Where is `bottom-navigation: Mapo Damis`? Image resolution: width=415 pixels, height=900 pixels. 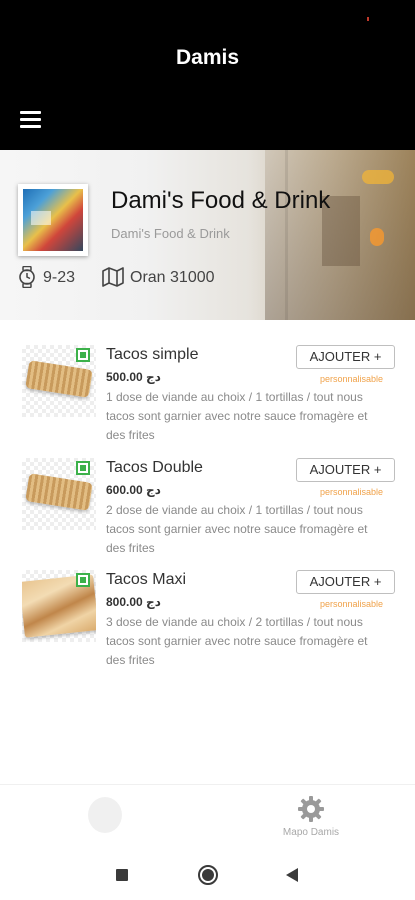 bottom-navigation: Mapo Damis is located at coordinates (207, 816).